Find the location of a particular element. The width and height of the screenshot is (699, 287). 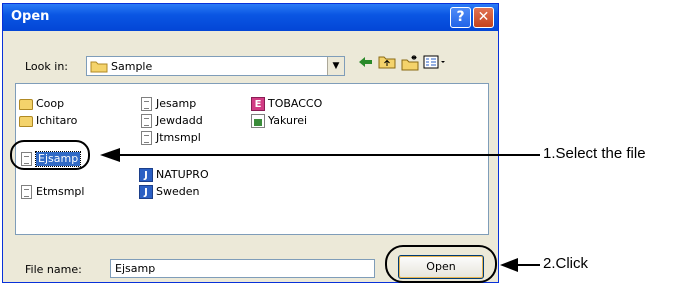

step1-label: 1.Select the file is located at coordinates (594, 153).